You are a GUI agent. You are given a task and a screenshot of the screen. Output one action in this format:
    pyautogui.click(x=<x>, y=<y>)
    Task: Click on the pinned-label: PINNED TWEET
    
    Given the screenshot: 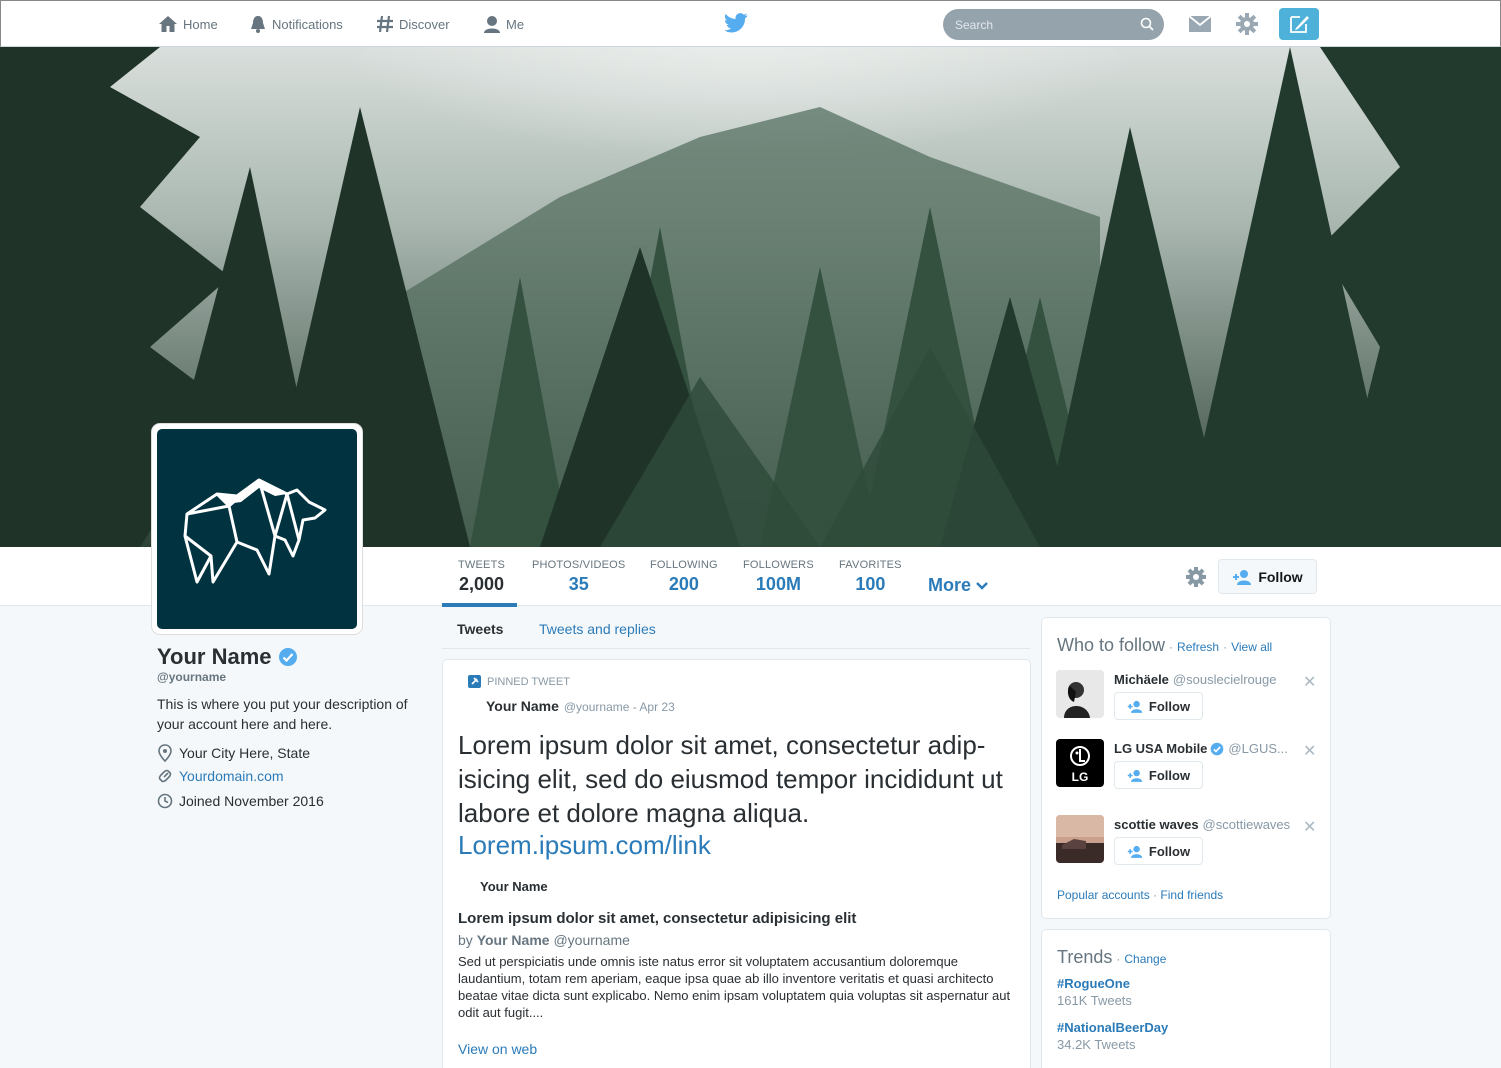 What is the action you would take?
    pyautogui.click(x=528, y=681)
    